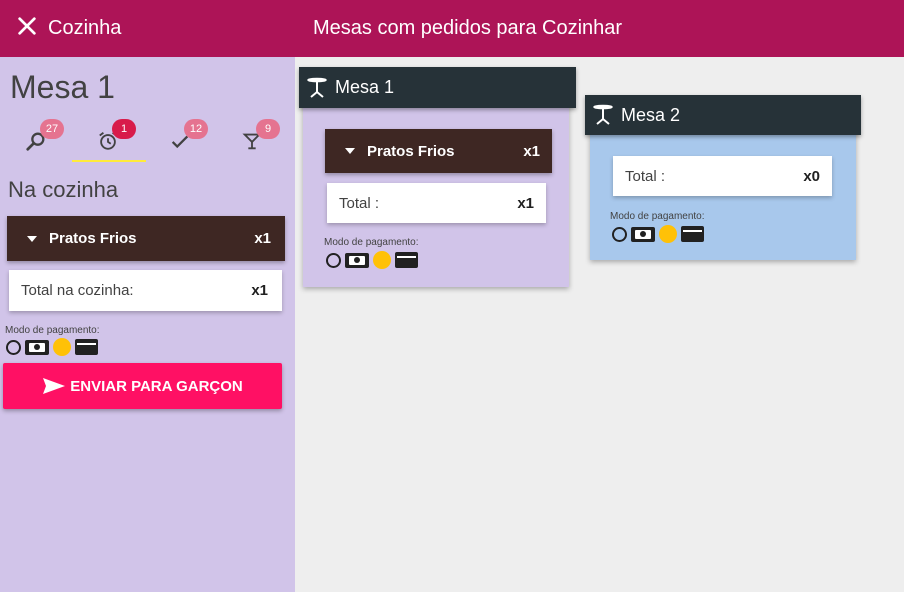  What do you see at coordinates (52, 129) in the screenshot?
I see `tab-badge-search: 27` at bounding box center [52, 129].